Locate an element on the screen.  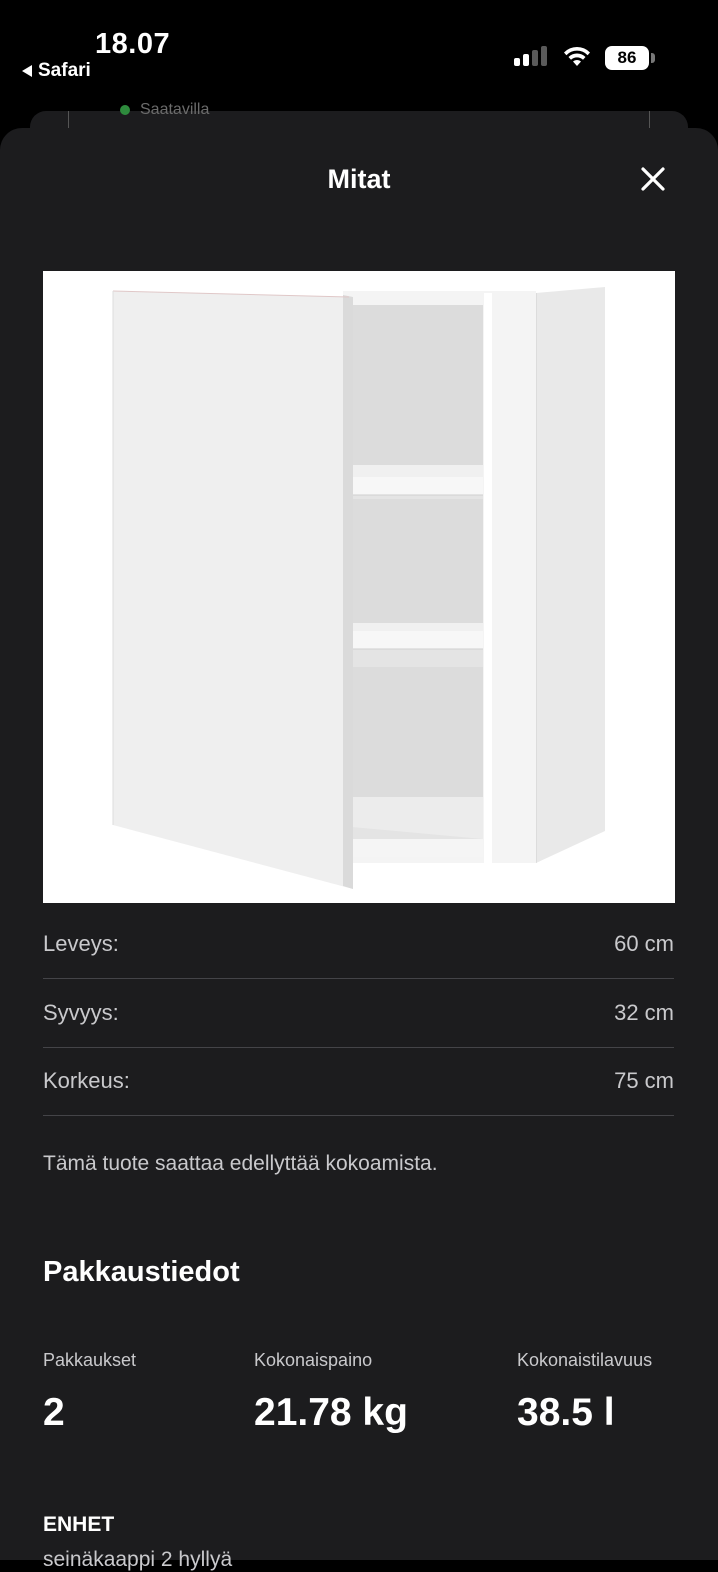
packaging-volume: Kokonaistilavuus 38.5 l is located at coordinates (584, 1392).